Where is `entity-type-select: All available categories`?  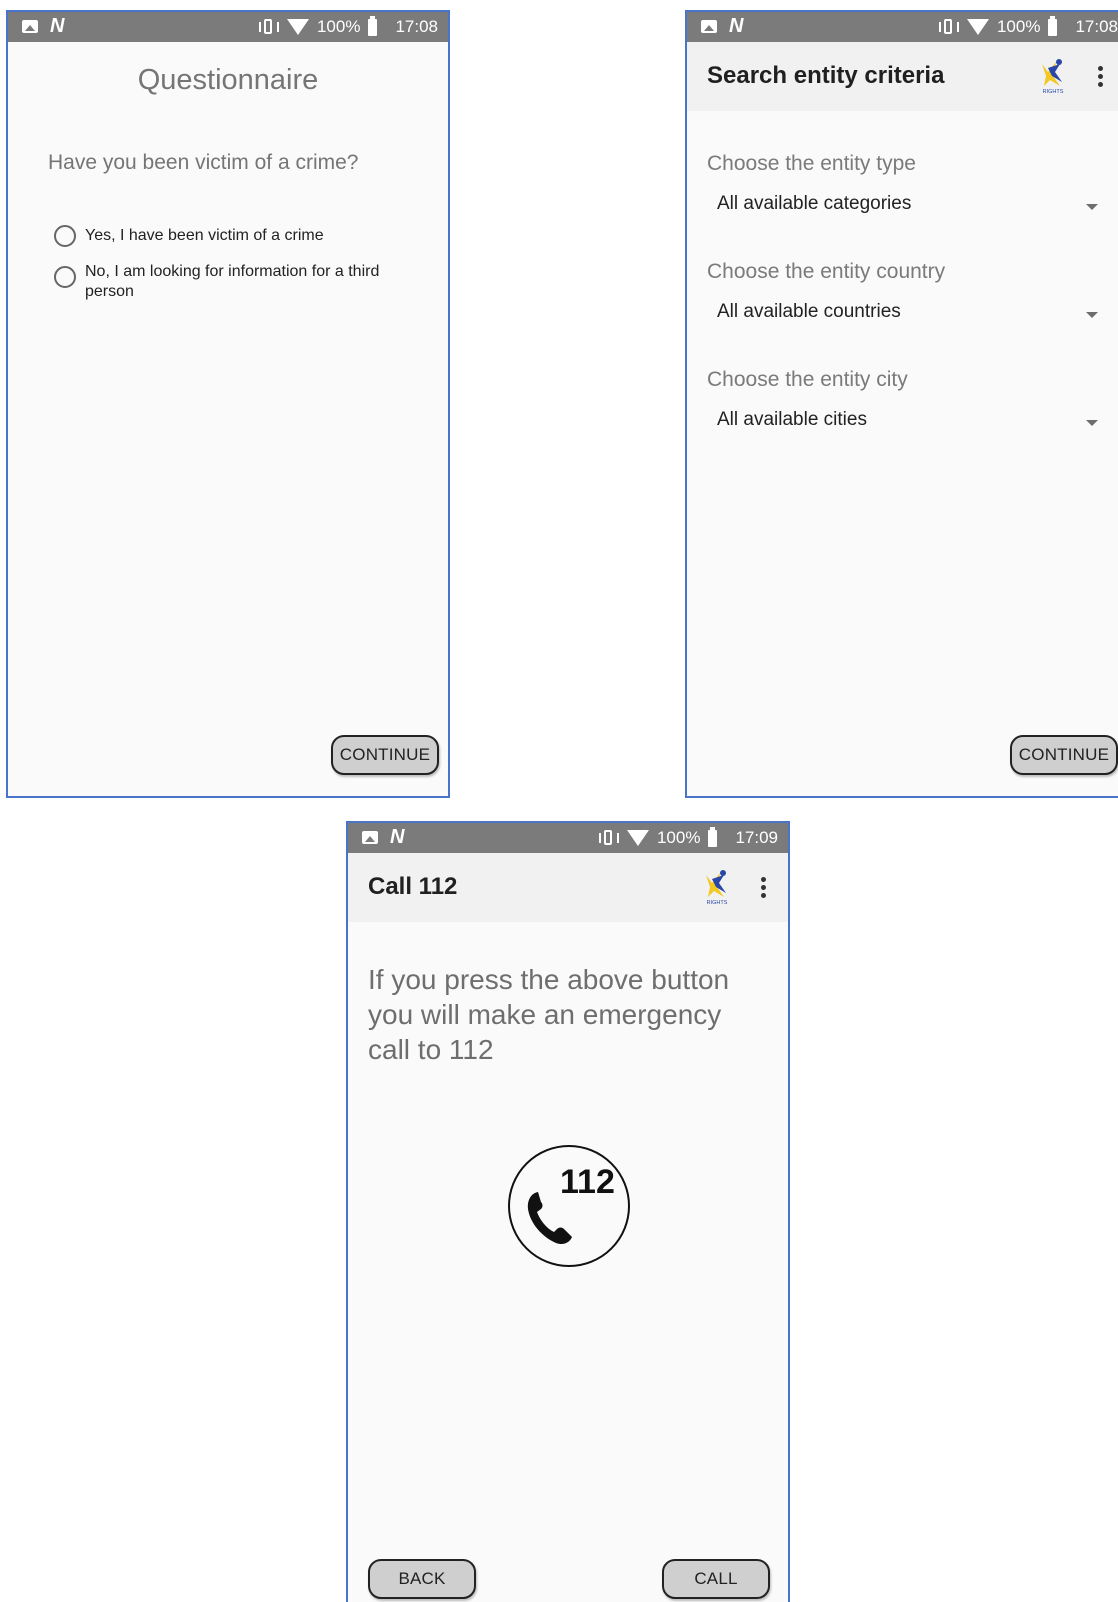 entity-type-select: All available categories is located at coordinates (814, 204).